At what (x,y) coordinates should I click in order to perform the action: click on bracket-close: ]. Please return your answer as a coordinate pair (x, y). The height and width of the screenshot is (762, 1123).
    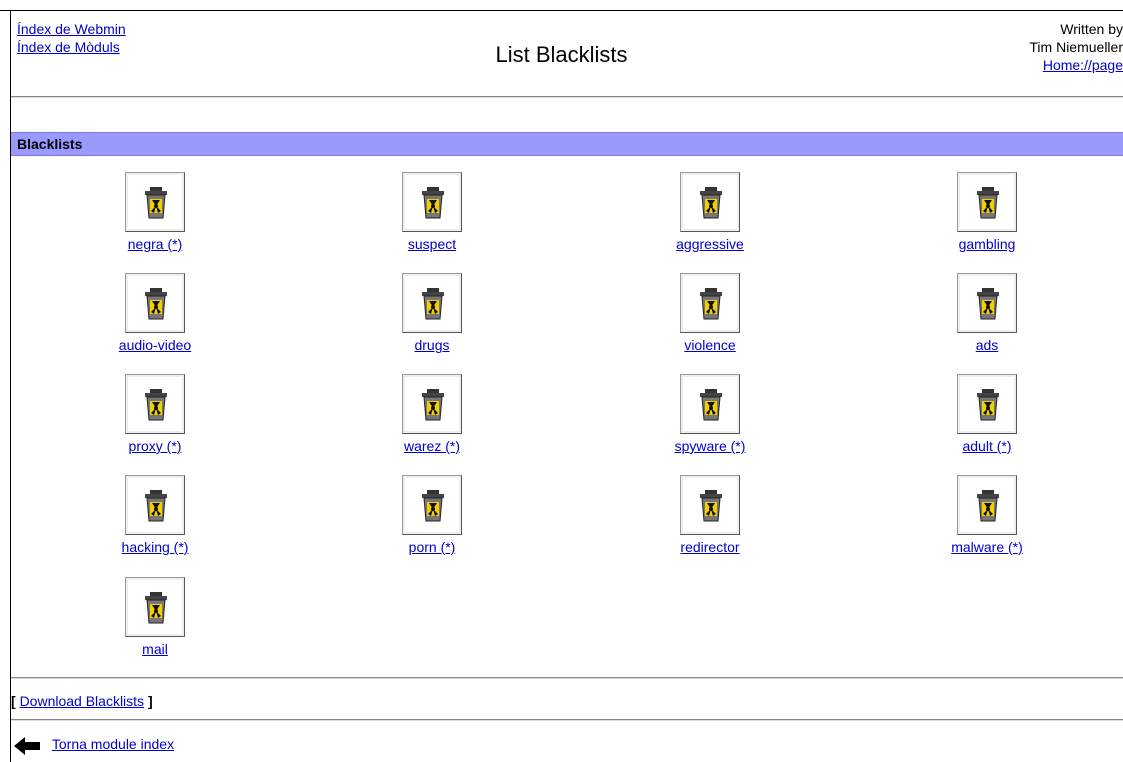
    Looking at the image, I should click on (150, 701).